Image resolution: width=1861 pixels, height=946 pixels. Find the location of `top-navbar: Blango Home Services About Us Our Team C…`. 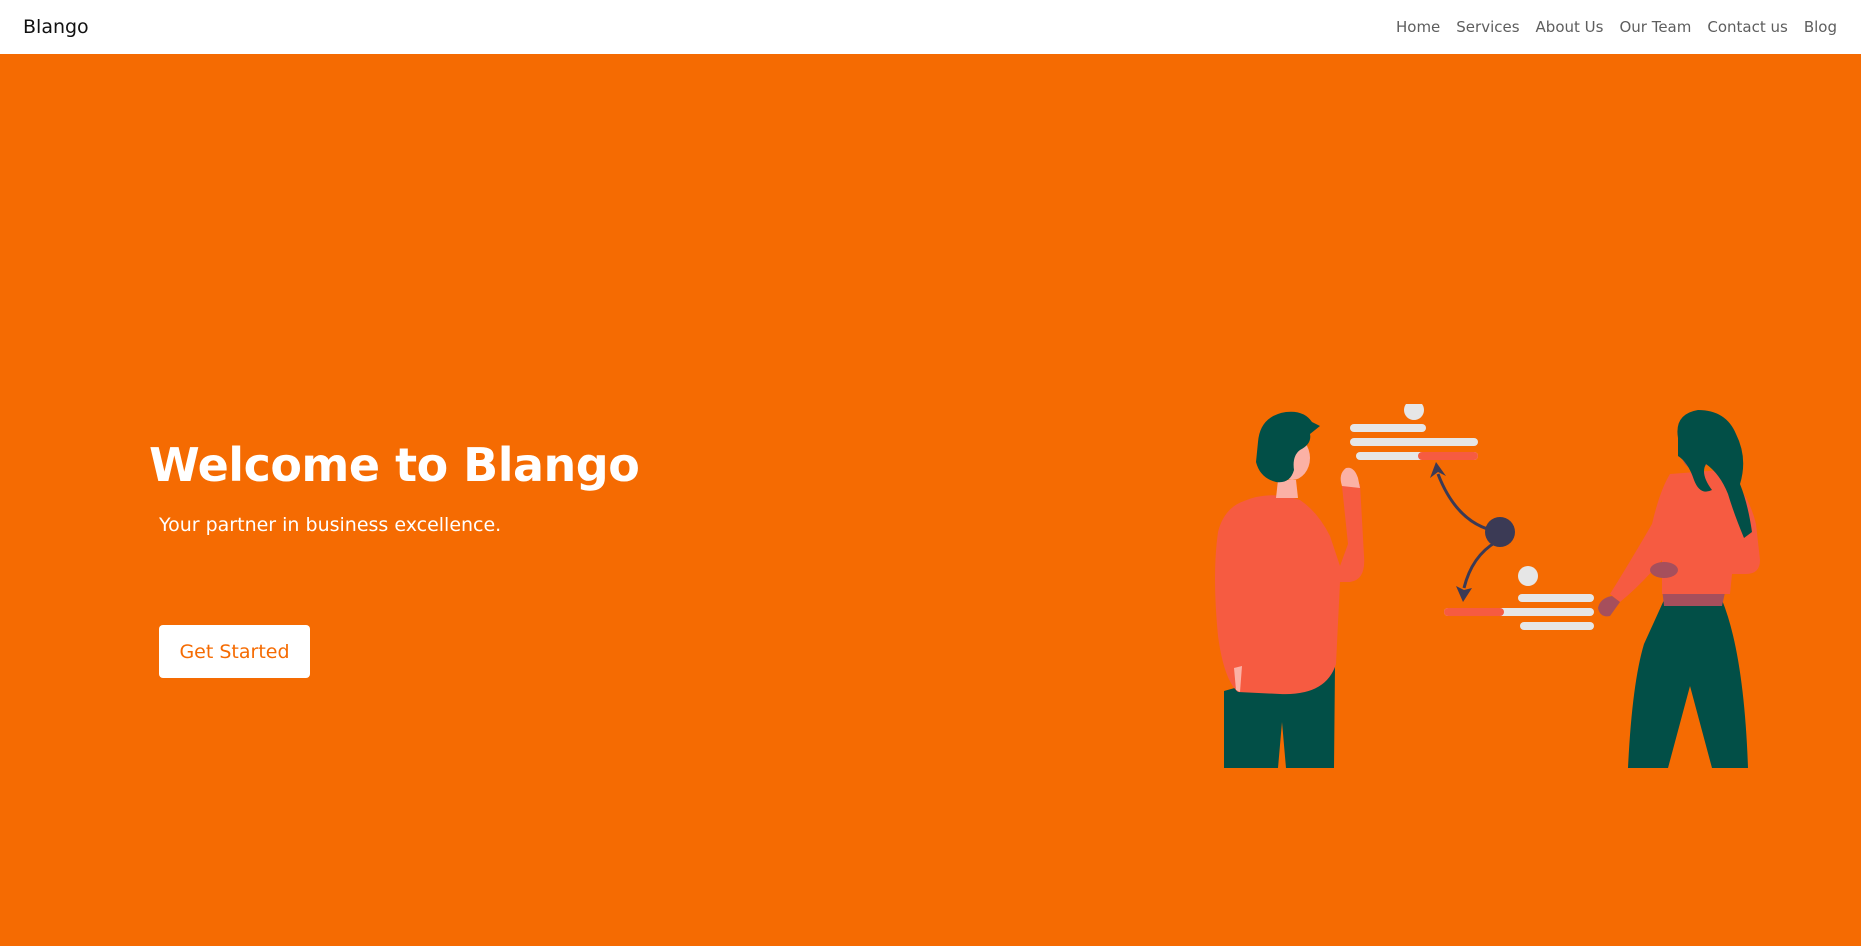

top-navbar: Blango Home Services About Us Our Team C… is located at coordinates (930, 27).